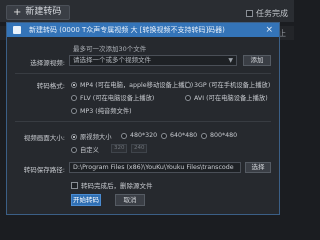  I want to click on size-option-label: 640*480, so click(184, 135).